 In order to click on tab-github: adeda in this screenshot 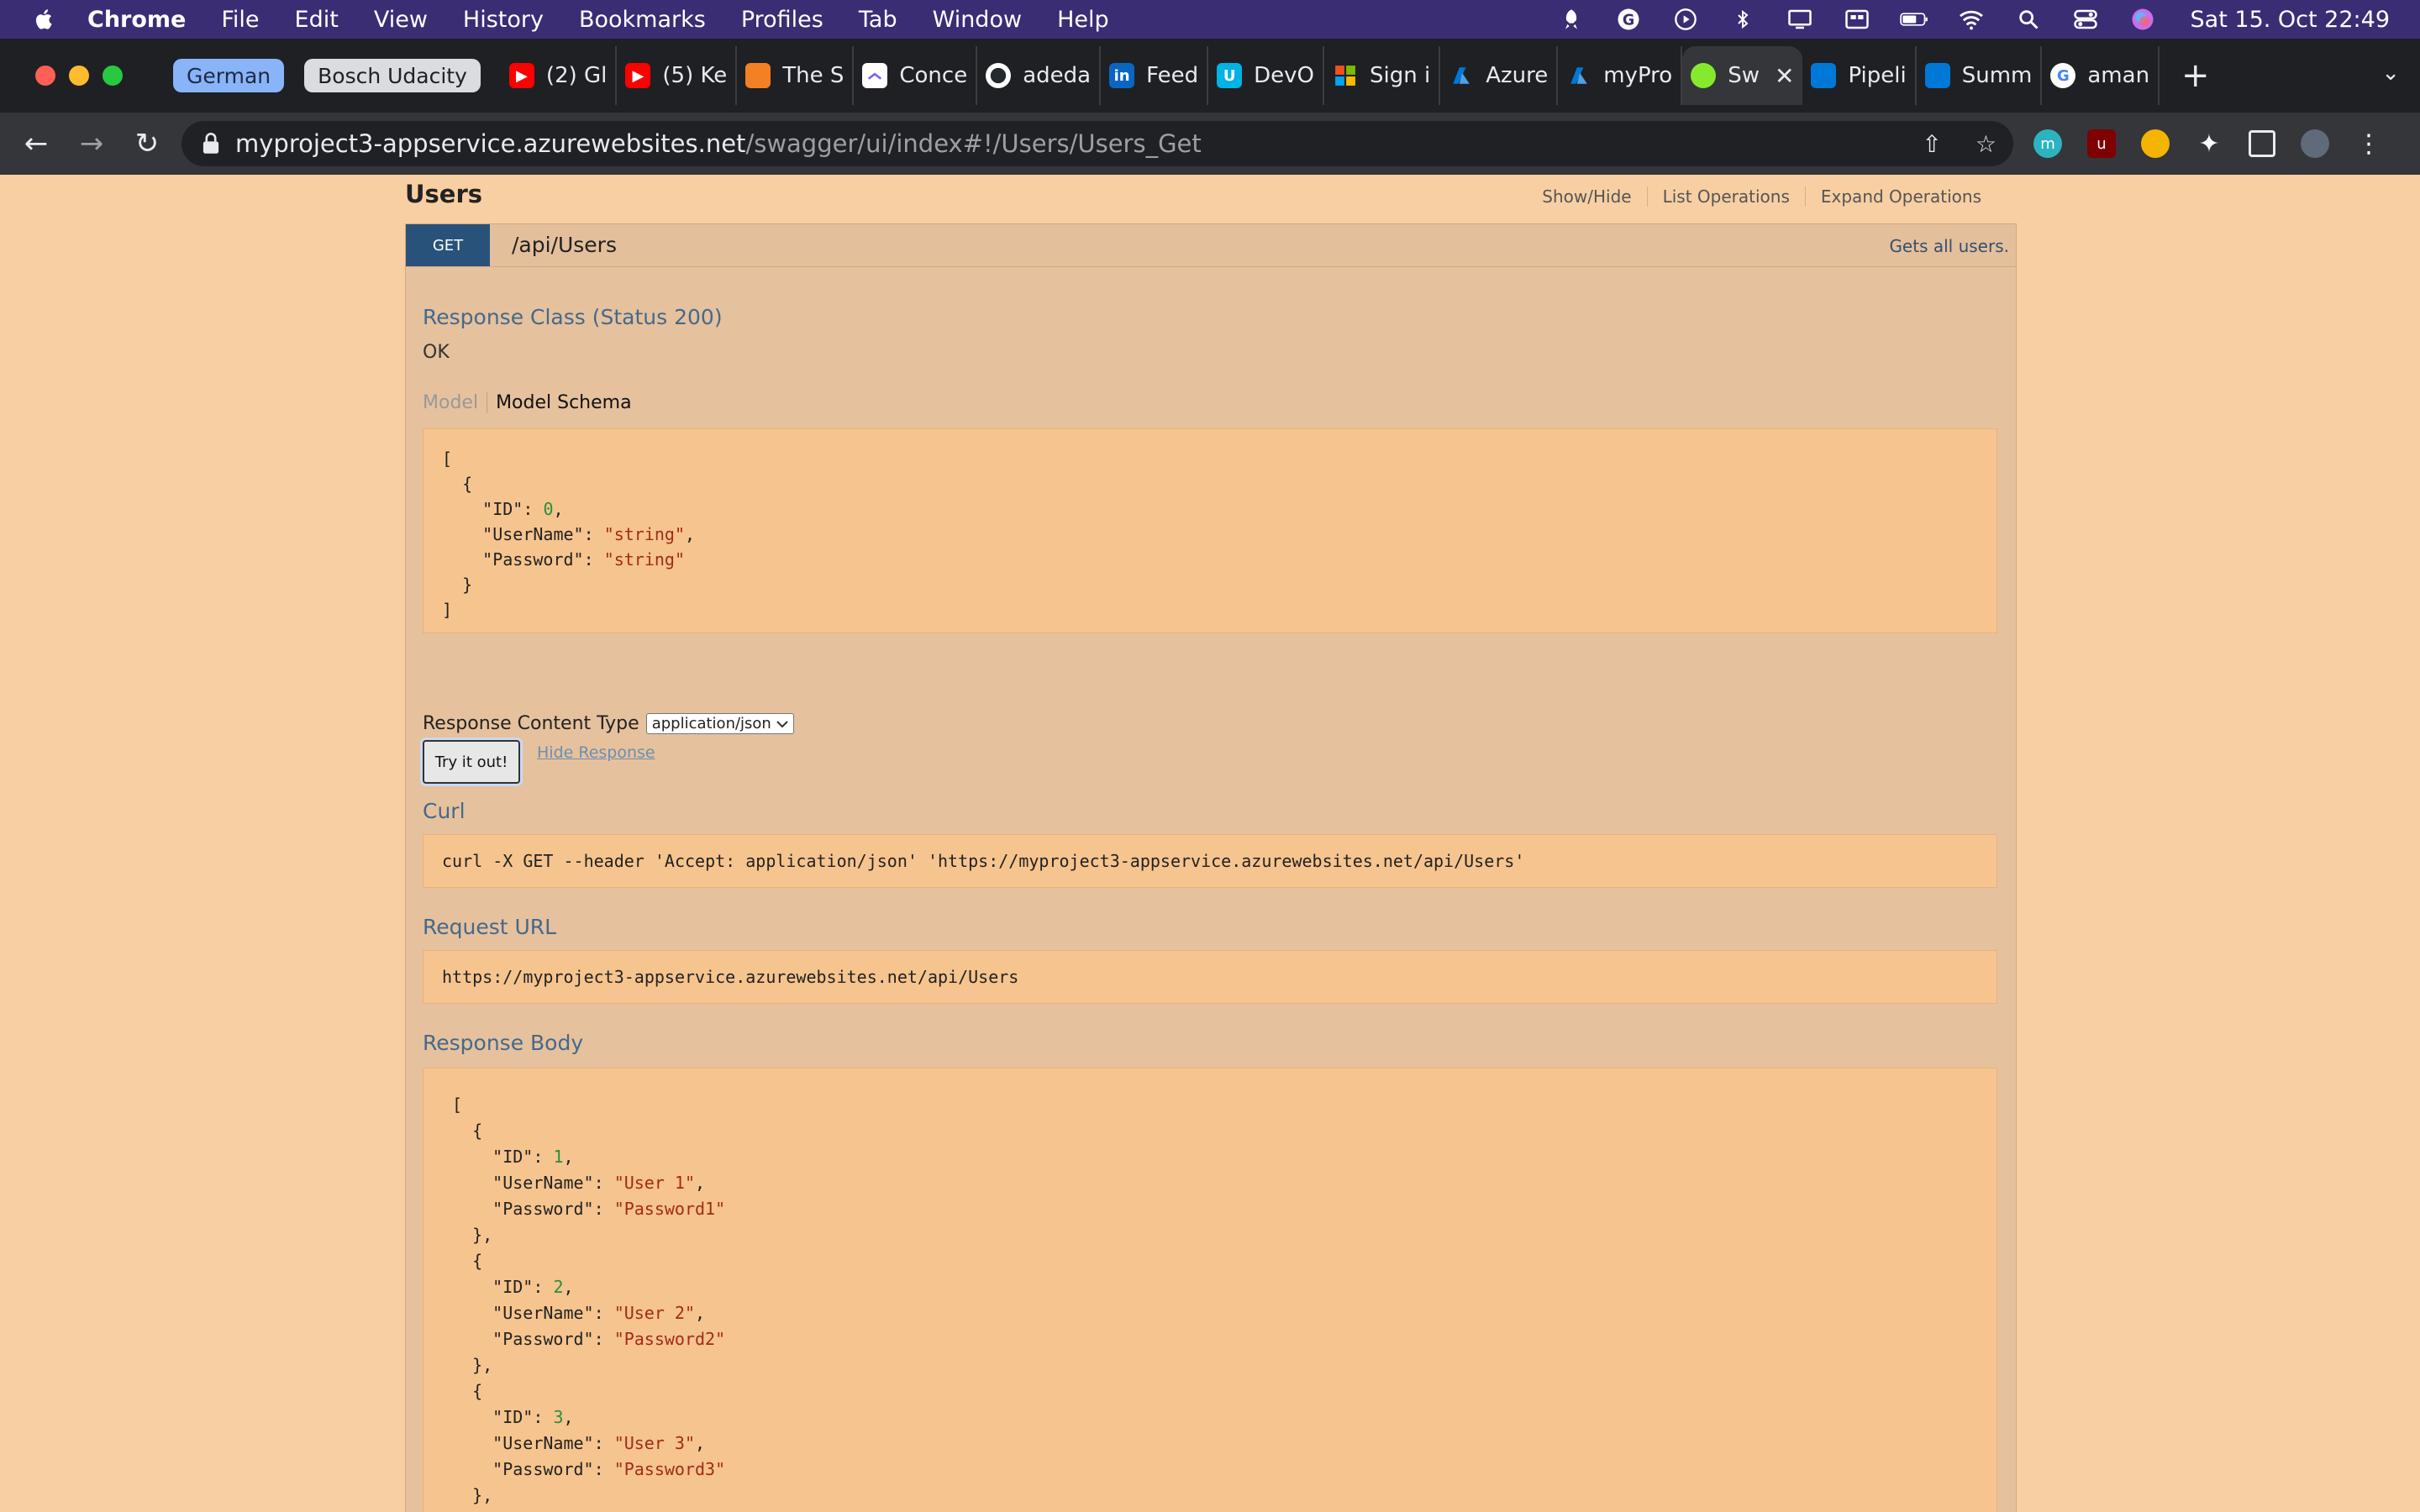, I will do `click(1040, 75)`.